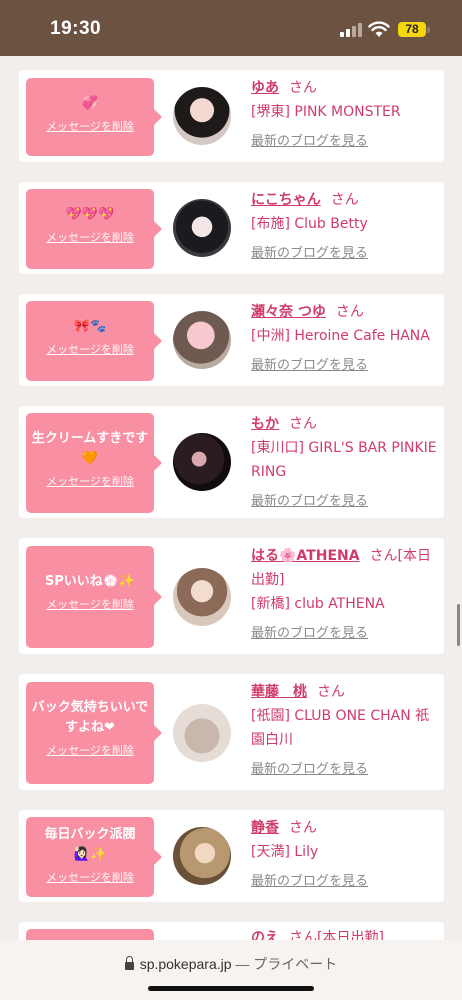 This screenshot has width=462, height=1000. Describe the element at coordinates (340, 336) in the screenshot. I see `shop-name: [中洲] Heroine Cafe HANA` at that location.